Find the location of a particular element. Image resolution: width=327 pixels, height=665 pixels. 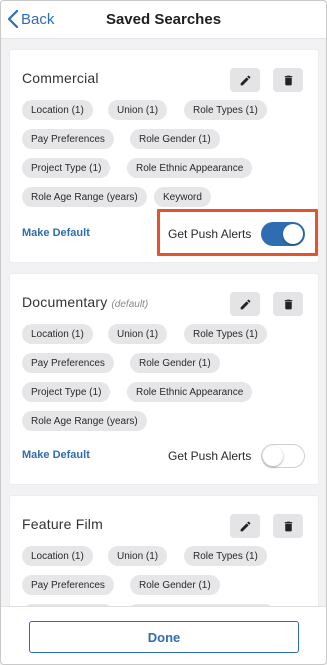

chevron-left-icon is located at coordinates (13, 19).